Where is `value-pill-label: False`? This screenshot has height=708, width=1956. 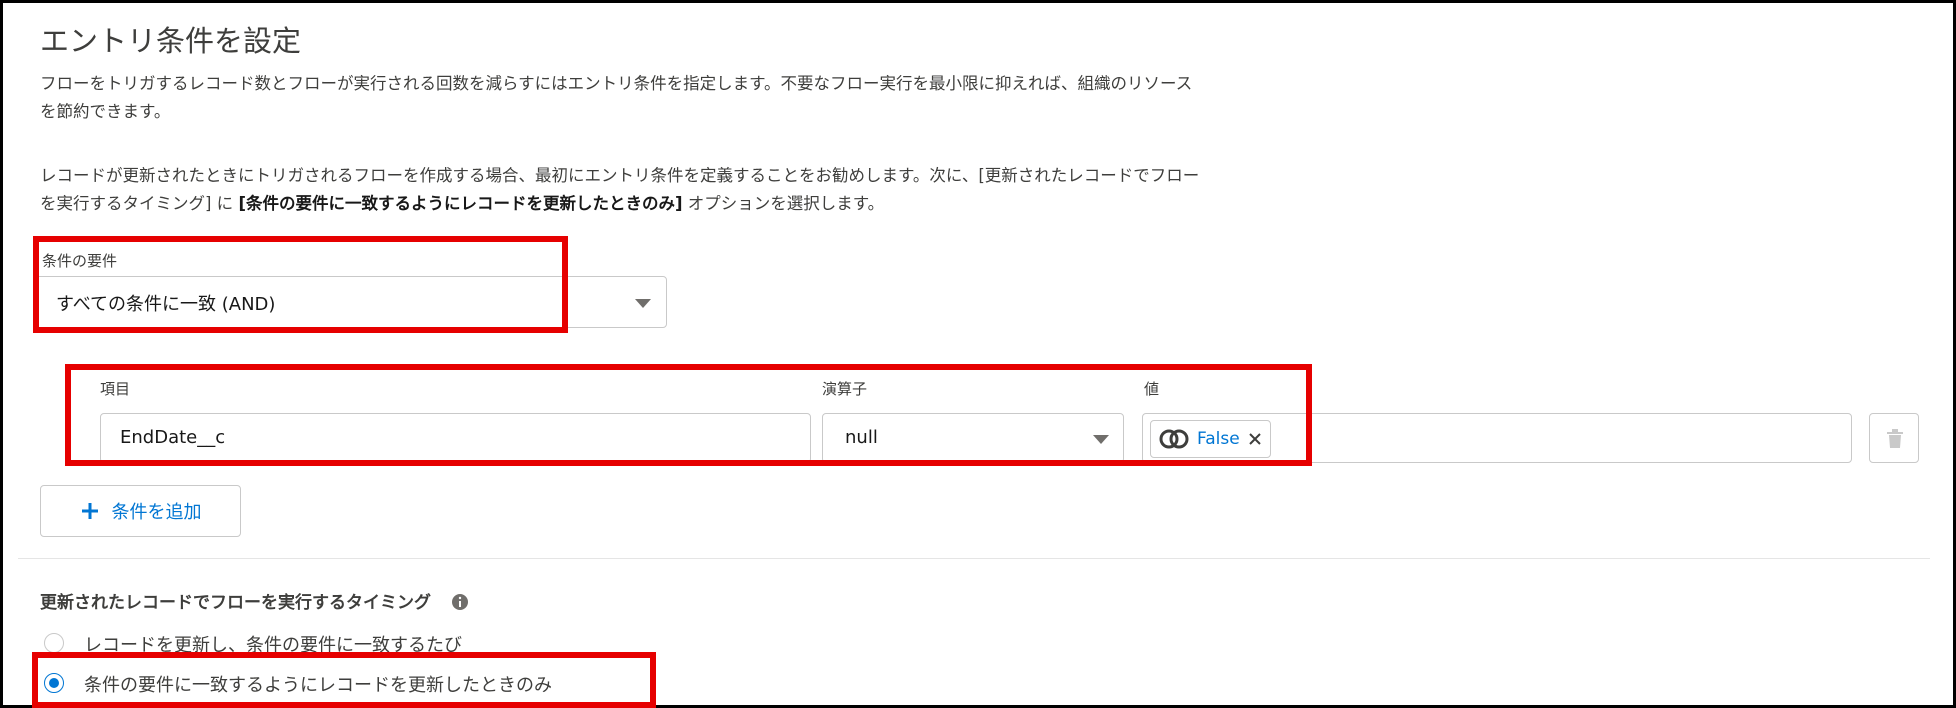 value-pill-label: False is located at coordinates (1218, 439).